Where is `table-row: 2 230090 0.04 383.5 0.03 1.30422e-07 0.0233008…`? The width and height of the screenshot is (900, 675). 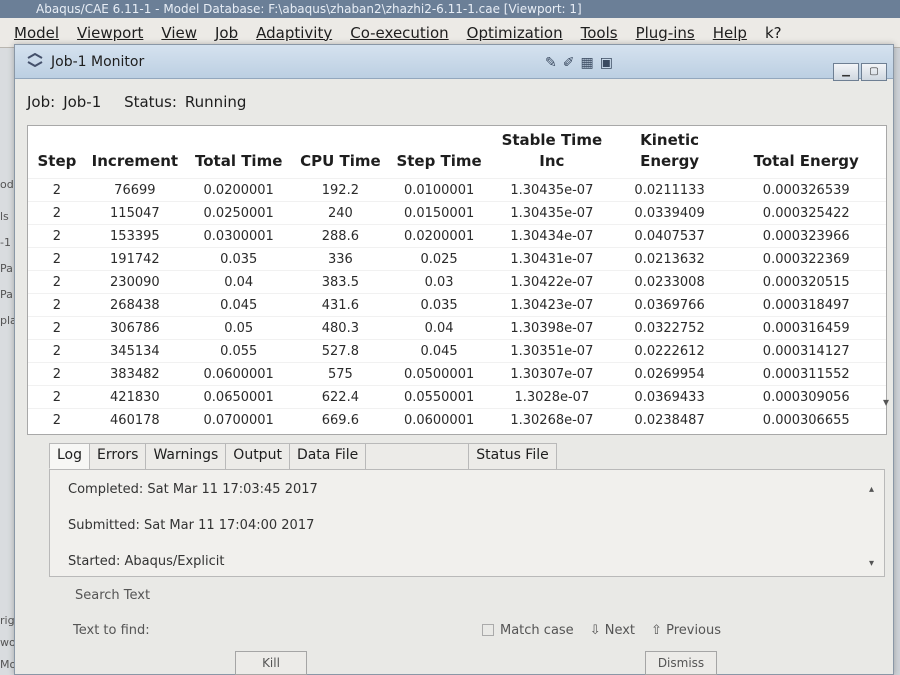
table-row: 2 230090 0.04 383.5 0.03 1.30422e-07 0.0233008… is located at coordinates (457, 282).